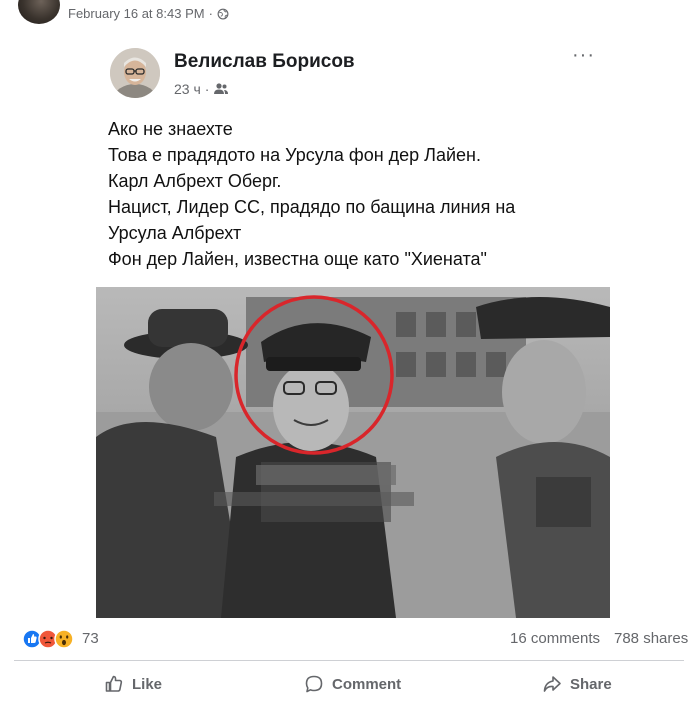 This screenshot has height=708, width=698. Describe the element at coordinates (349, 660) in the screenshot. I see `actions-divider` at that location.